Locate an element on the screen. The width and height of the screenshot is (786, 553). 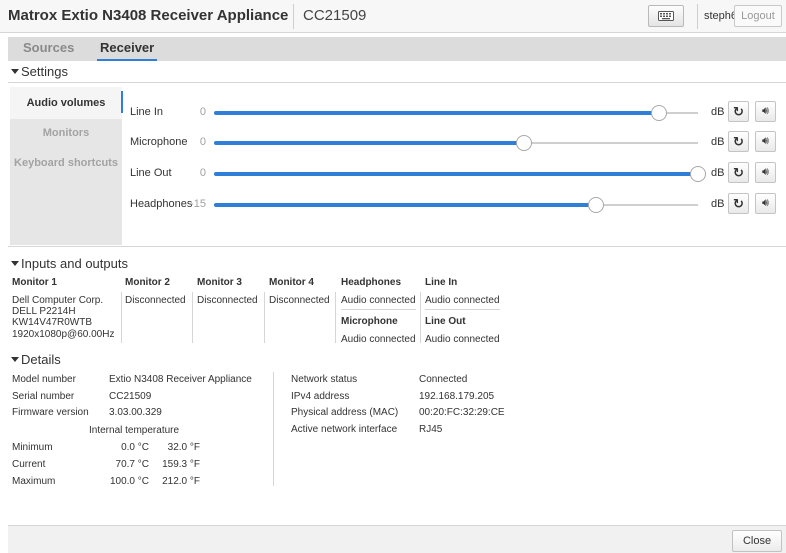
monitor-1-status: Dell Computer Corp. is located at coordinates (58, 300).